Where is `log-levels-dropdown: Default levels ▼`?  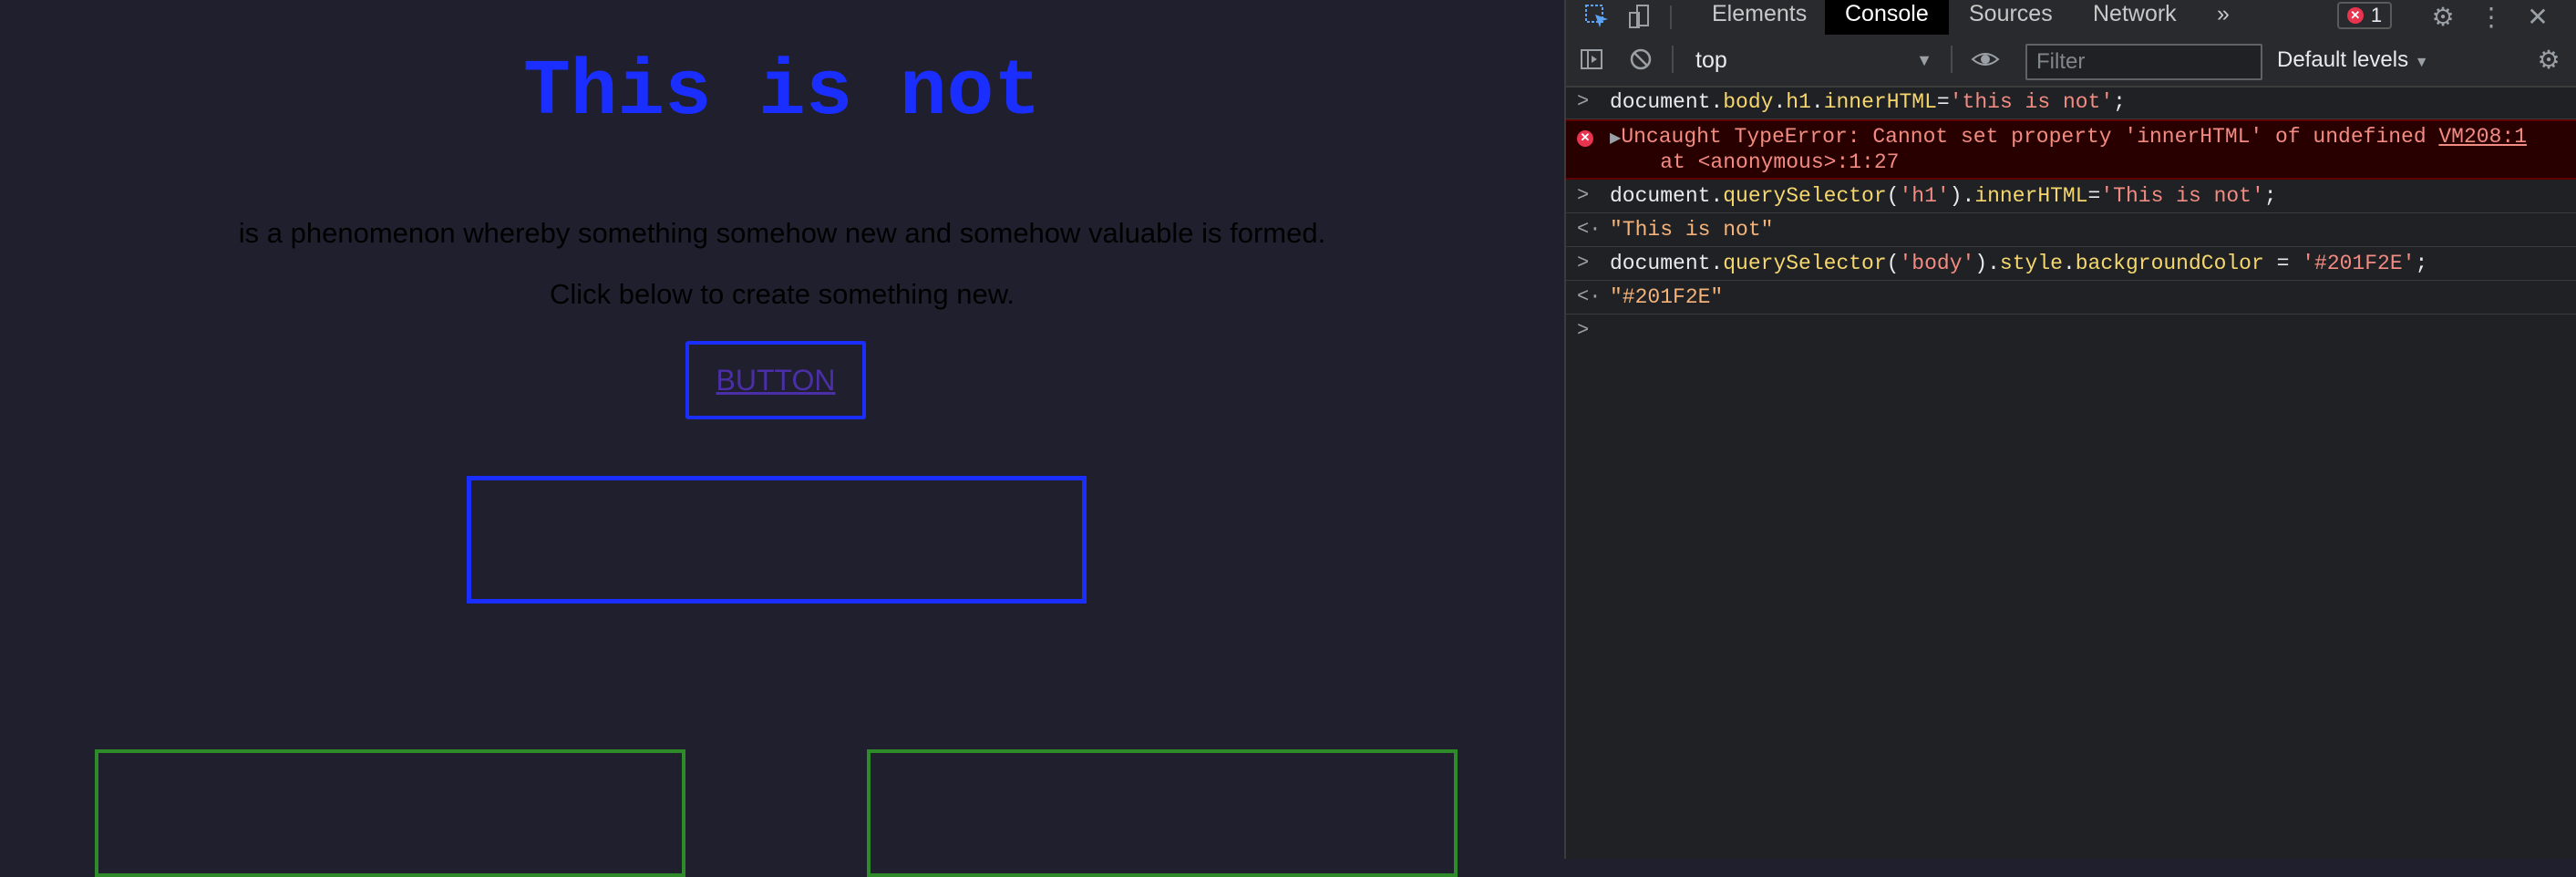
log-levels-dropdown: Default levels ▼ is located at coordinates (2353, 60).